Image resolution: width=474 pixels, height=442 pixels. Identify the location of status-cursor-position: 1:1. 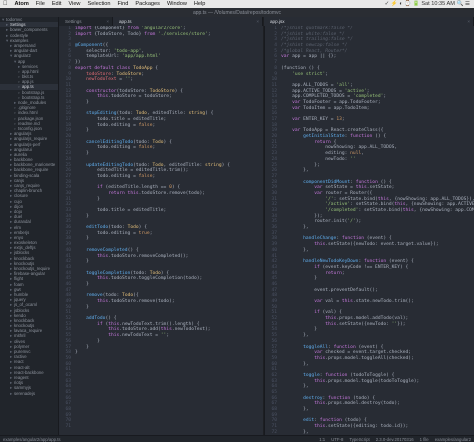
(322, 439).